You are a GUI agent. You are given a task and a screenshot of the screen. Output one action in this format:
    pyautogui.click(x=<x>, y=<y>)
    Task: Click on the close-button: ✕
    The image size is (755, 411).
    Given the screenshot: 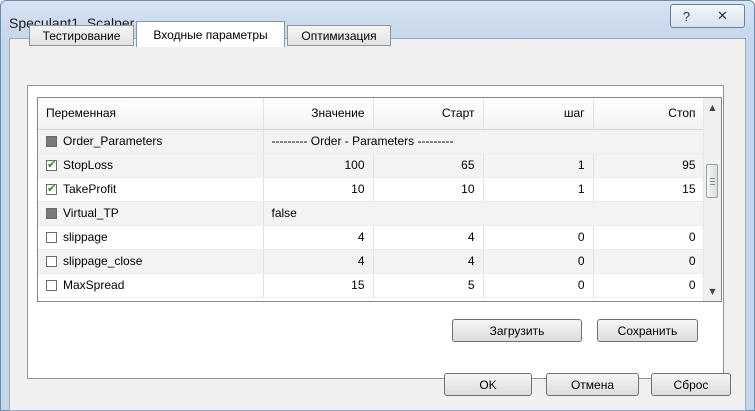 What is the action you would take?
    pyautogui.click(x=723, y=16)
    